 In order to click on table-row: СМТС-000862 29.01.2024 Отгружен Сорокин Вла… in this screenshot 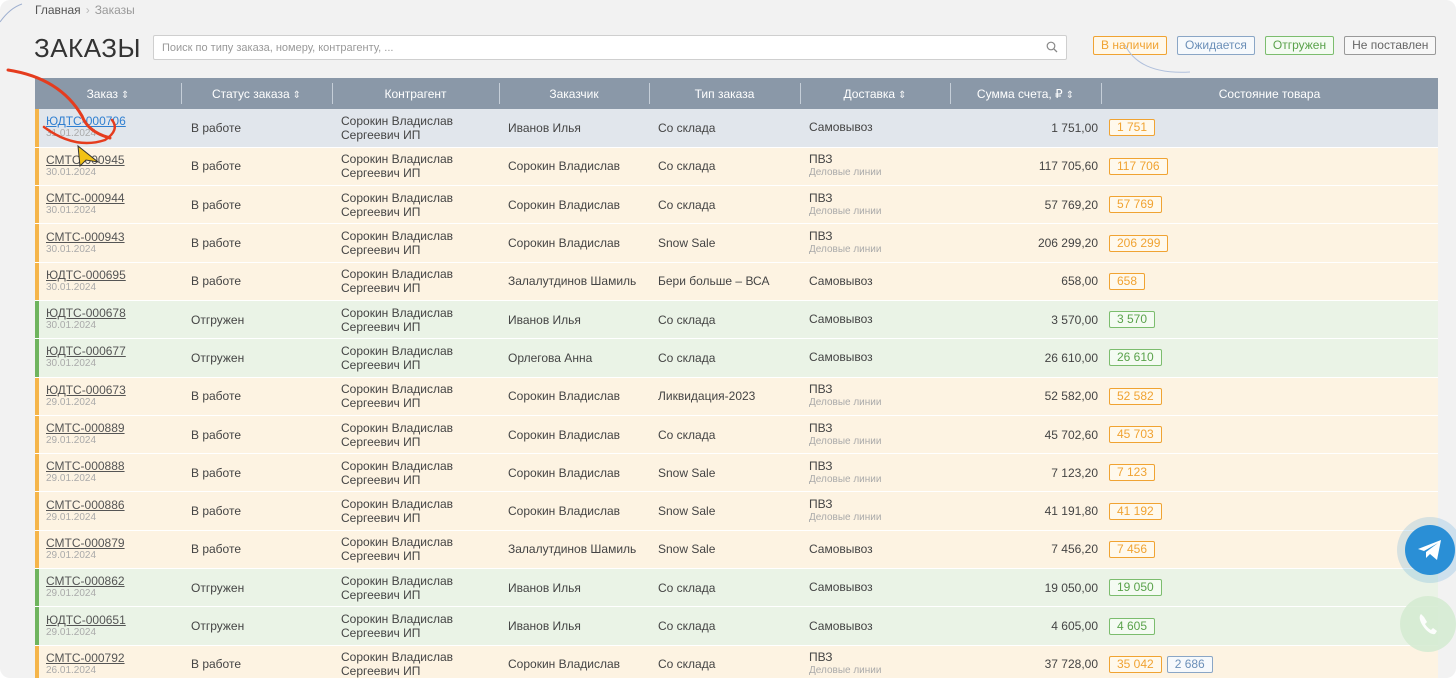, I will do `click(736, 588)`.